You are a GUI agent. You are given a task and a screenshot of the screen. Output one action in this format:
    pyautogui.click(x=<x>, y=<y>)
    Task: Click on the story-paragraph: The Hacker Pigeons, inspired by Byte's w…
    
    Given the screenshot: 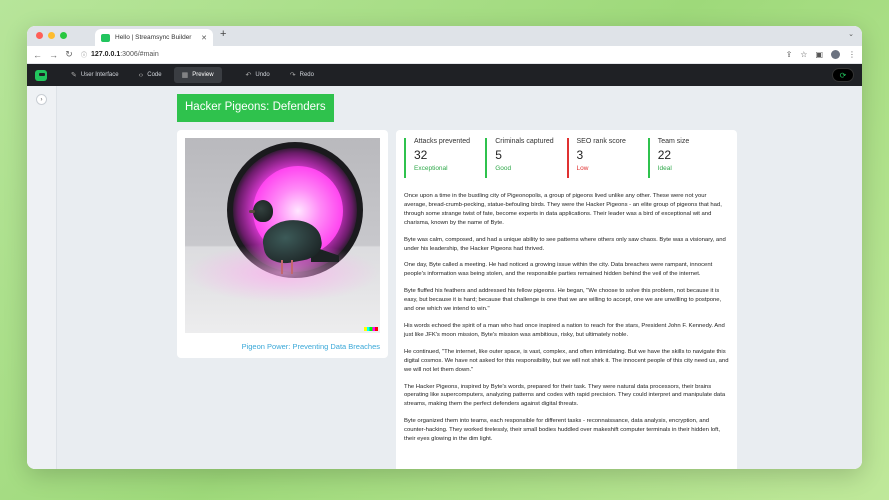 What is the action you would take?
    pyautogui.click(x=565, y=395)
    